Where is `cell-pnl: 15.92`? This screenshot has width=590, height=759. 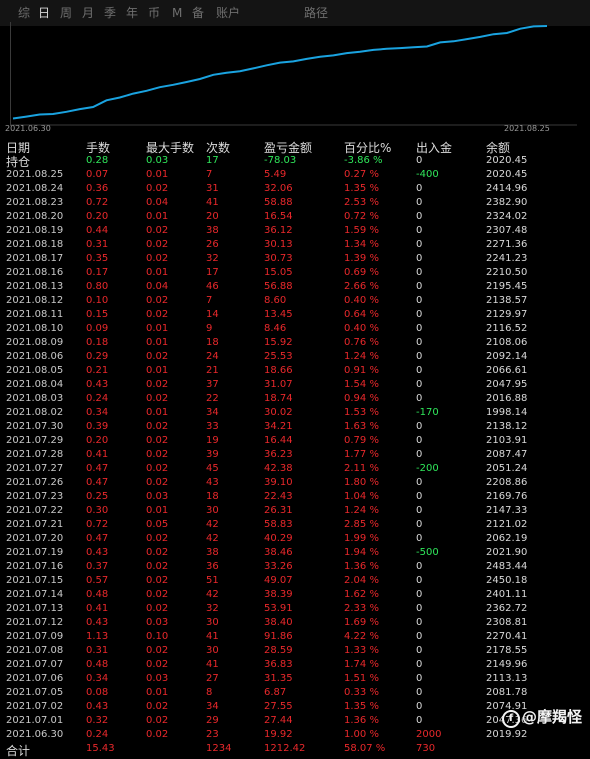
cell-pnl: 15.92 is located at coordinates (278, 342).